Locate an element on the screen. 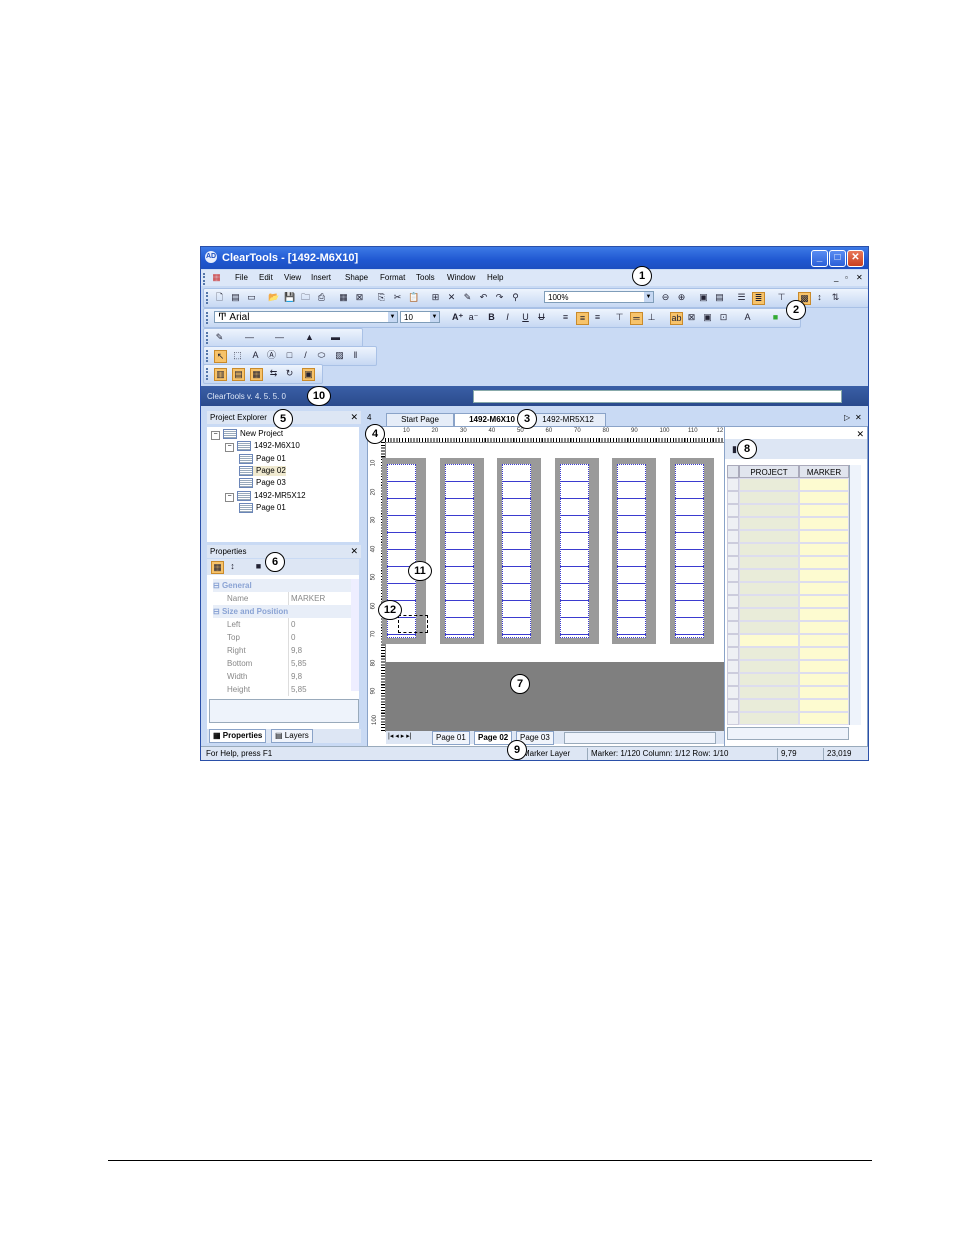 This screenshot has width=954, height=1235. tab-layers: ▤ Layers is located at coordinates (292, 736).